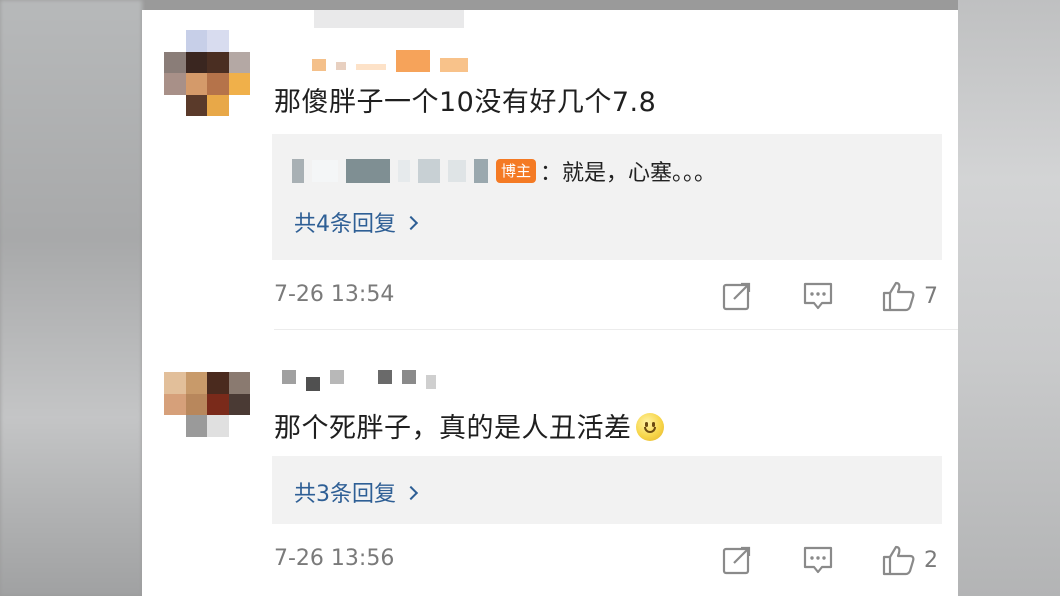 The image size is (1060, 596). Describe the element at coordinates (607, 197) in the screenshot. I see `reply-preview-box: 博主 ：就是，心塞。。。 共4条回复` at that location.